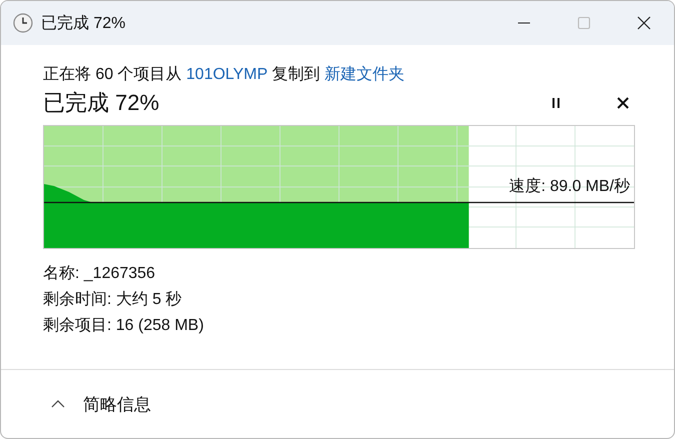  I want to click on pause-icon, so click(556, 103).